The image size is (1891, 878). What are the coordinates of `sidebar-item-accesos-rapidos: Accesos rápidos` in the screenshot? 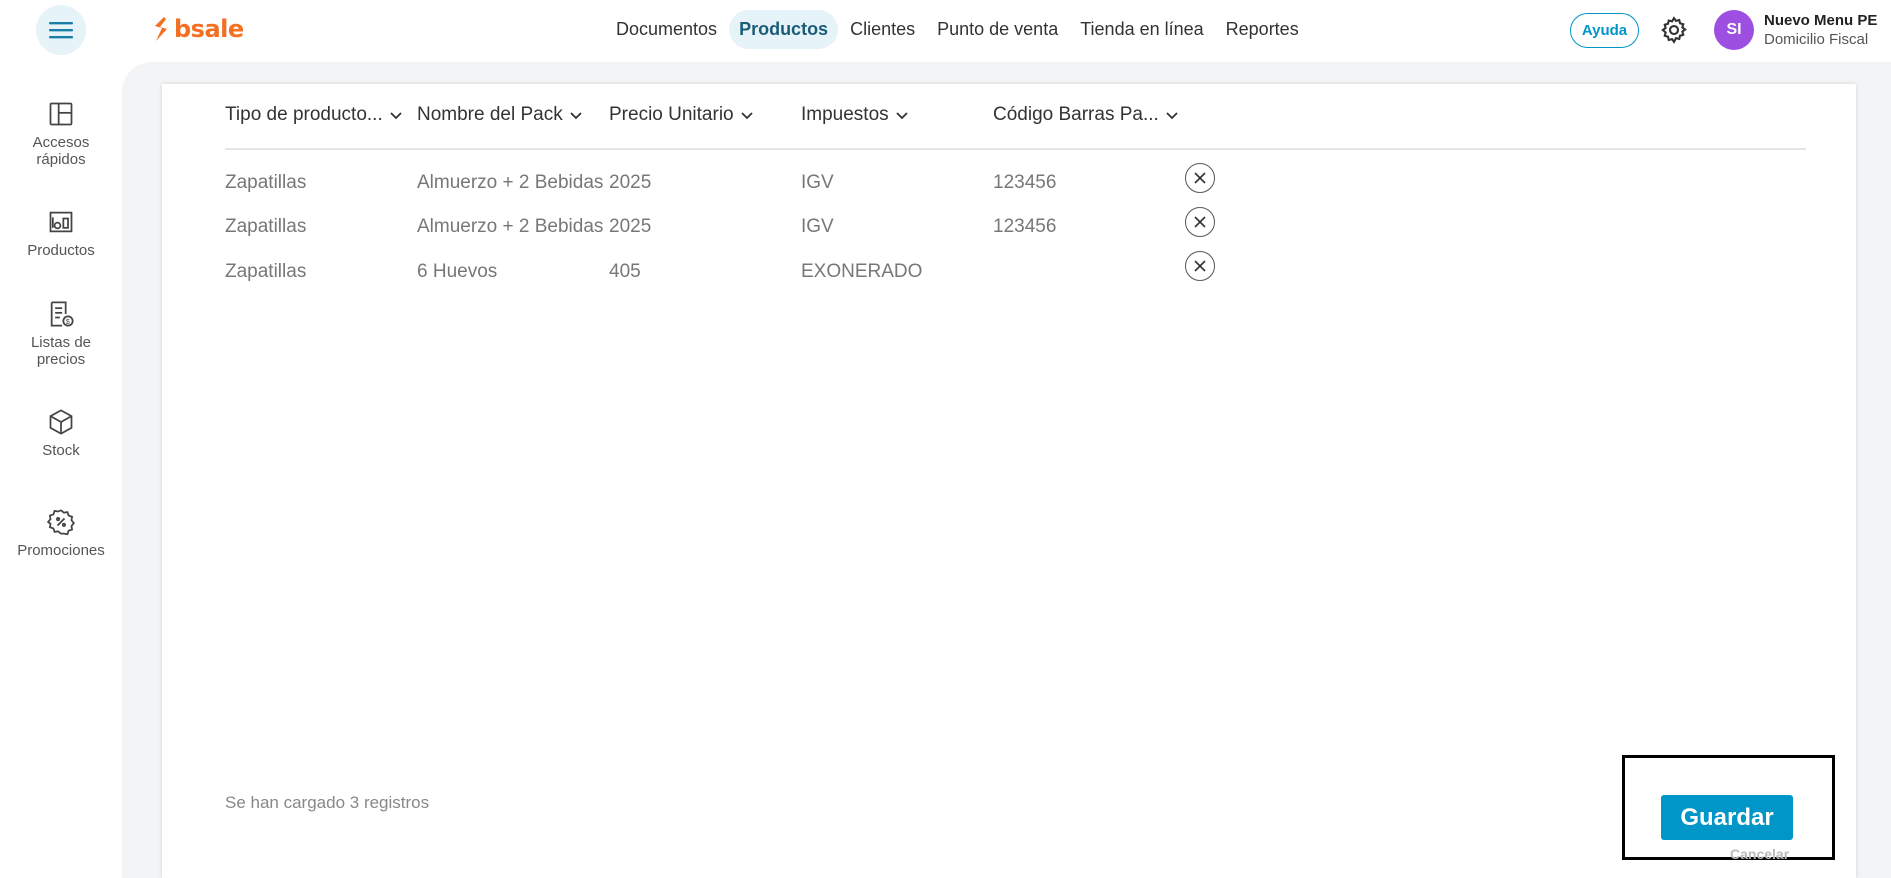 It's located at (61, 134).